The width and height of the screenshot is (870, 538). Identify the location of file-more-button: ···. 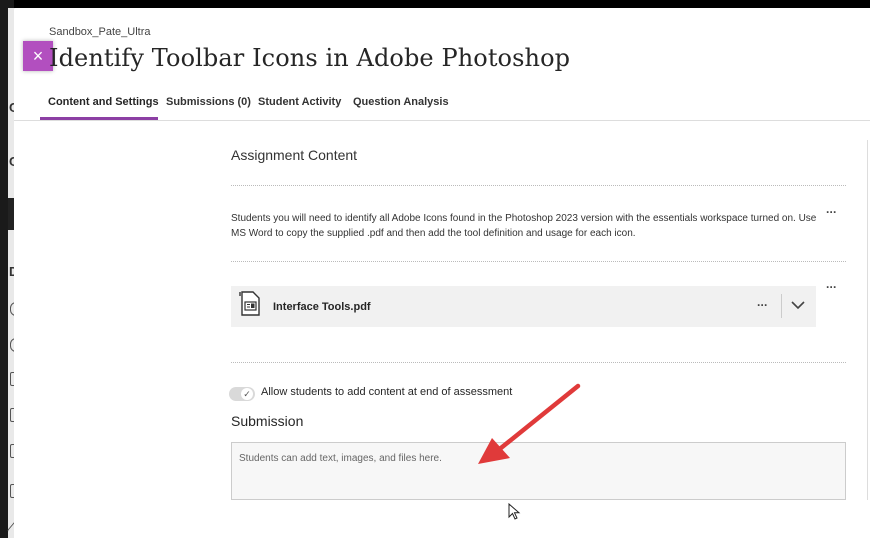
(762, 305).